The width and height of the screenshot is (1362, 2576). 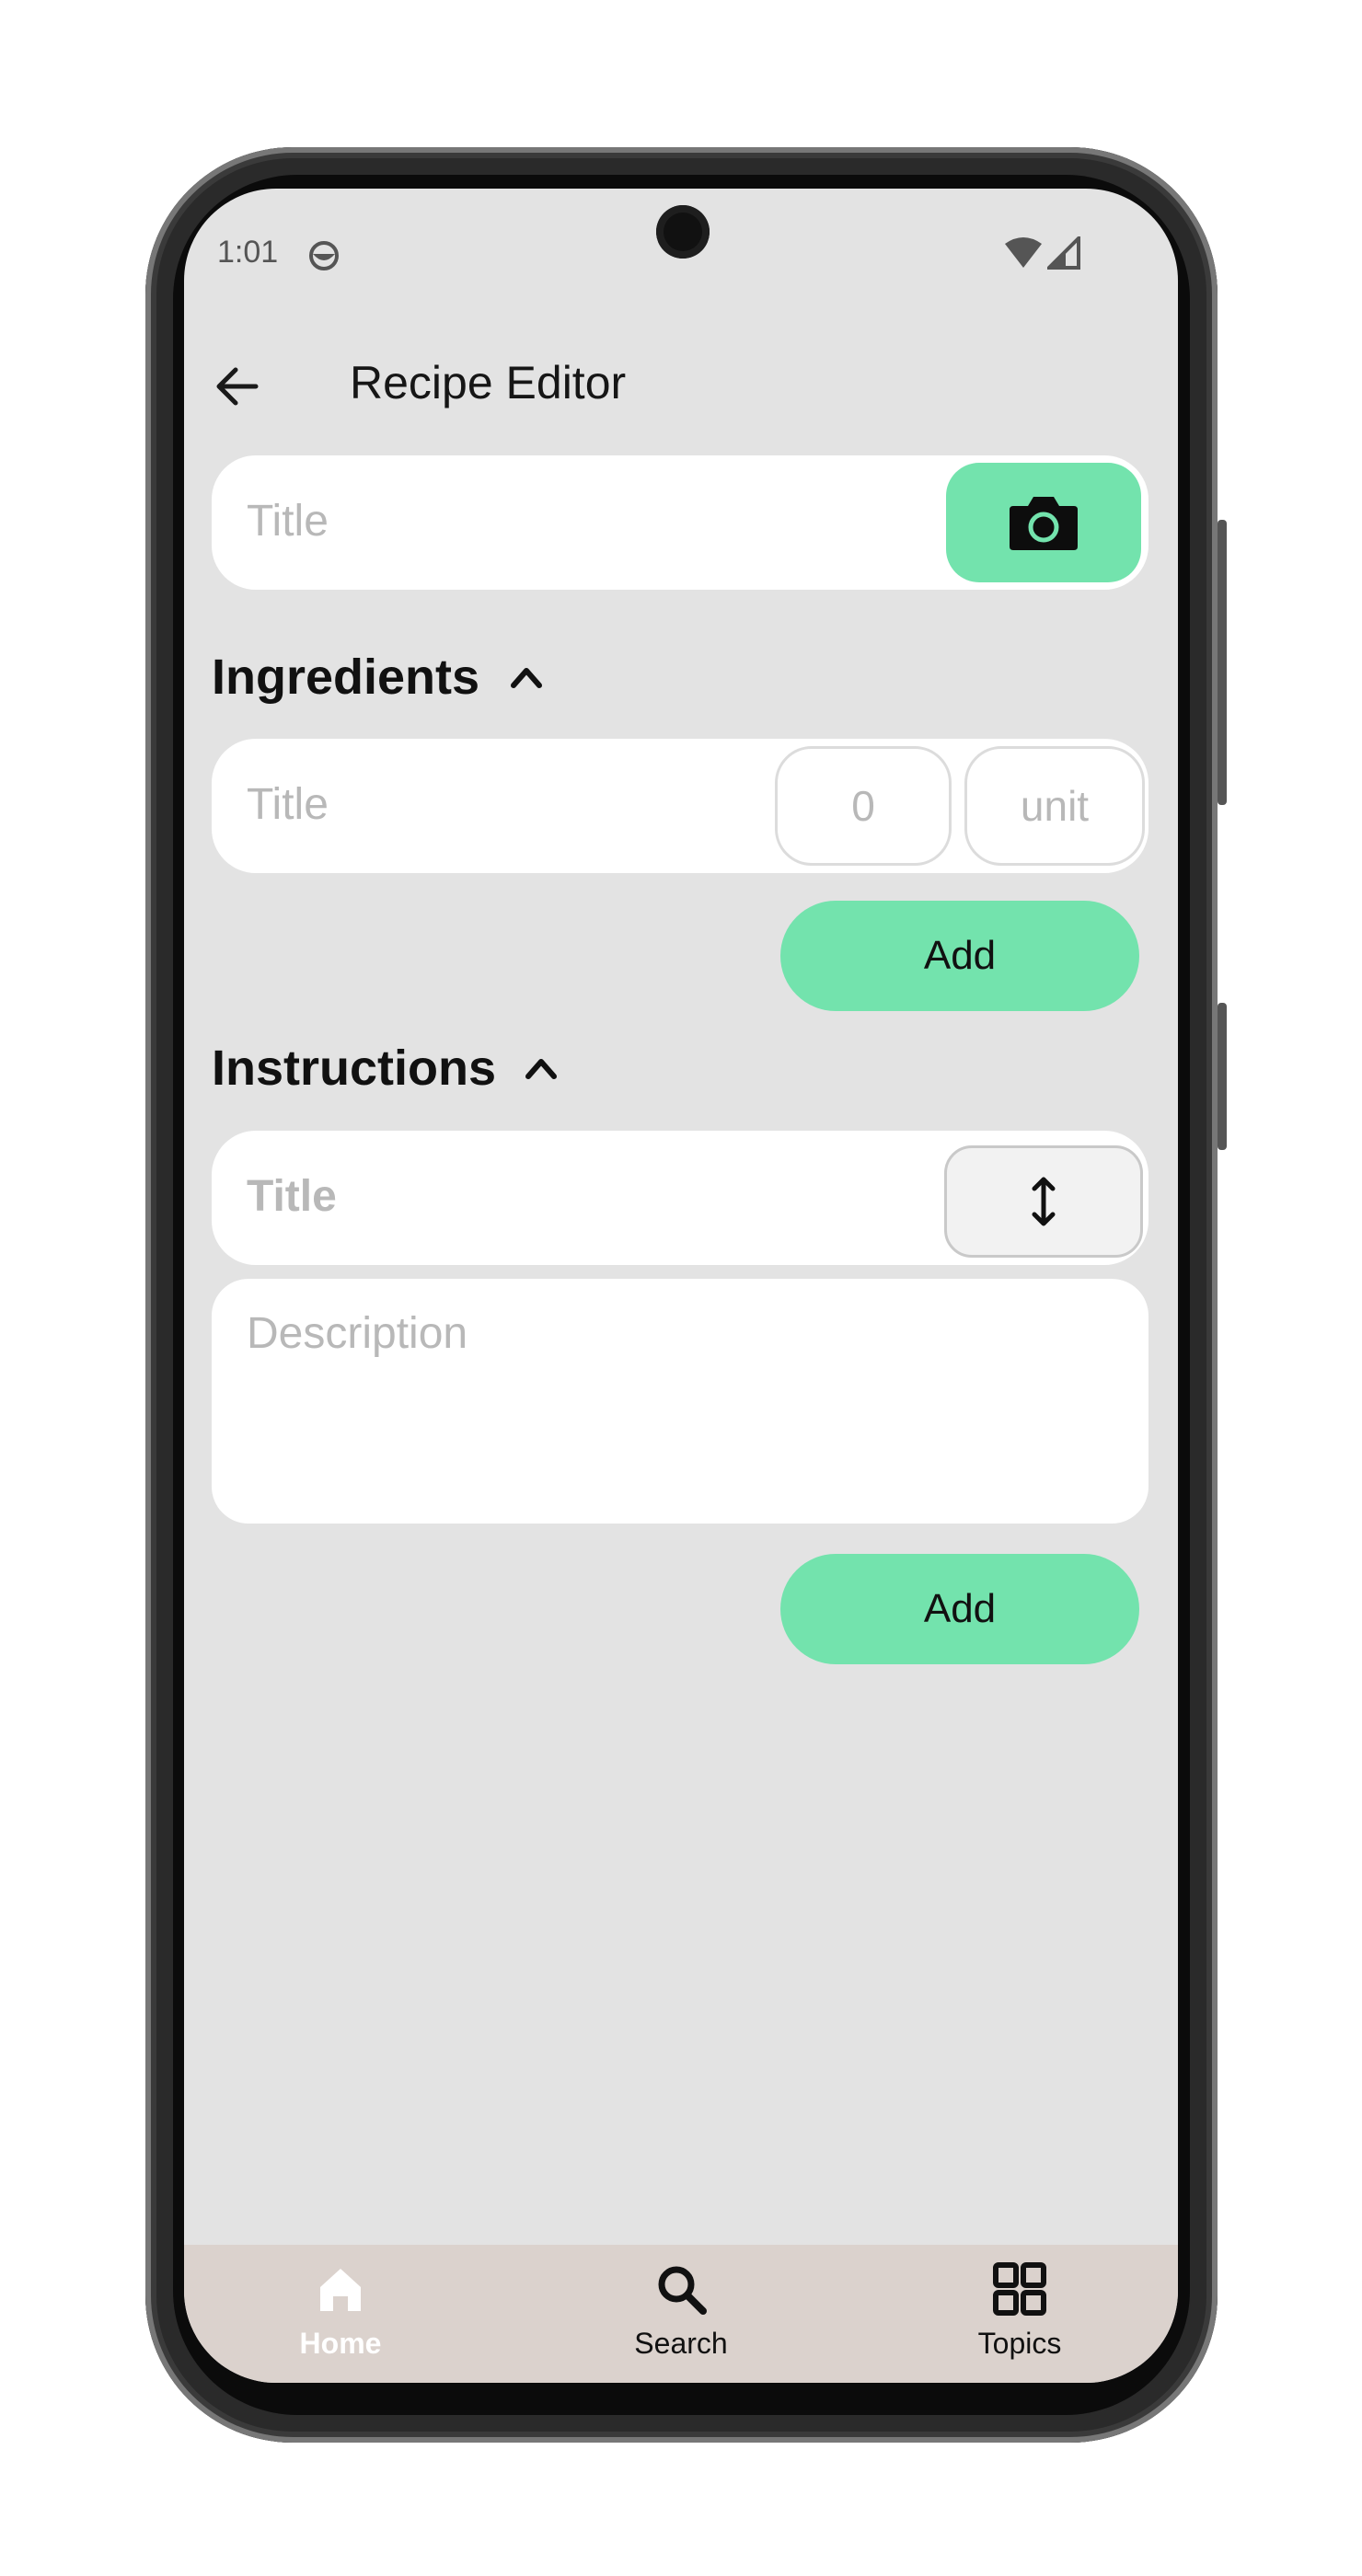 I want to click on page-title: Recipe Editor, so click(x=488, y=382).